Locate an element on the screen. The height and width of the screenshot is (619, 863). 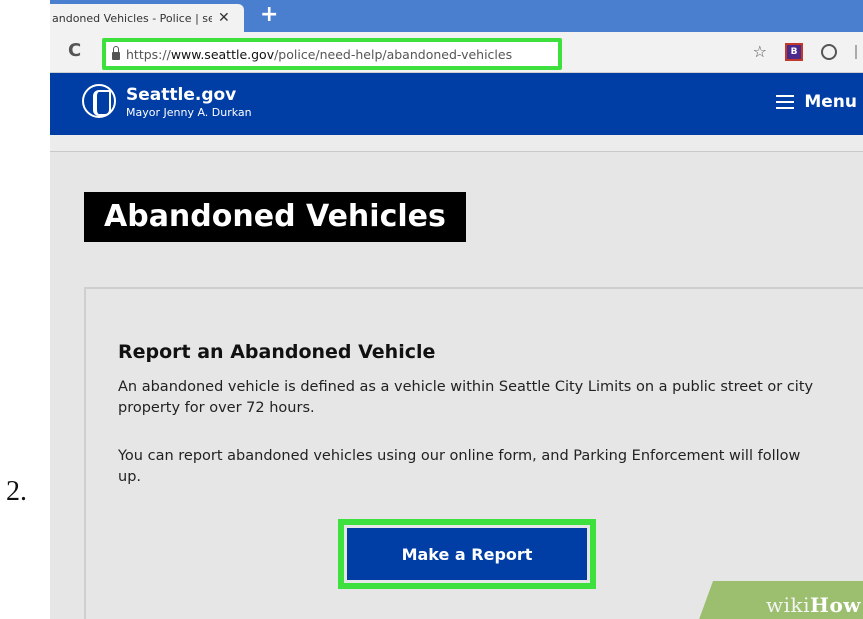
menu-label: Menu is located at coordinates (830, 102).